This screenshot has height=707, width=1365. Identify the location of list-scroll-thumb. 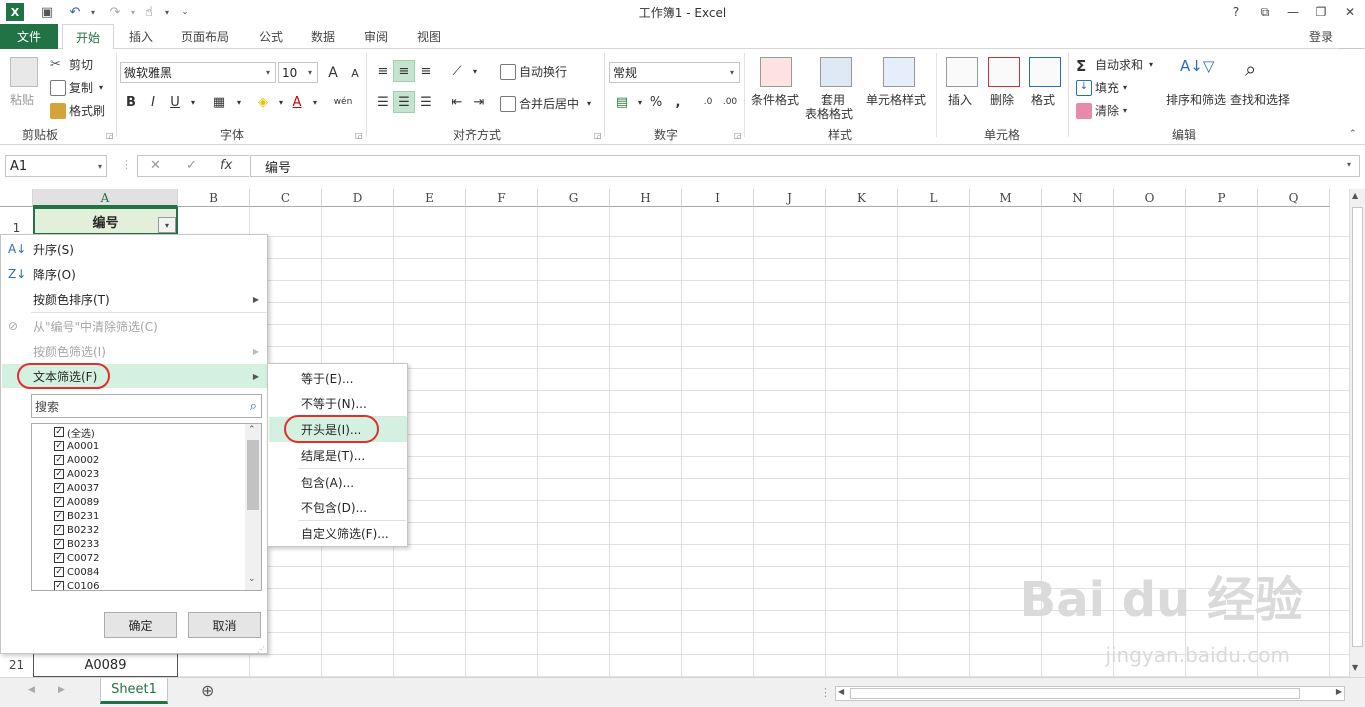
(253, 475).